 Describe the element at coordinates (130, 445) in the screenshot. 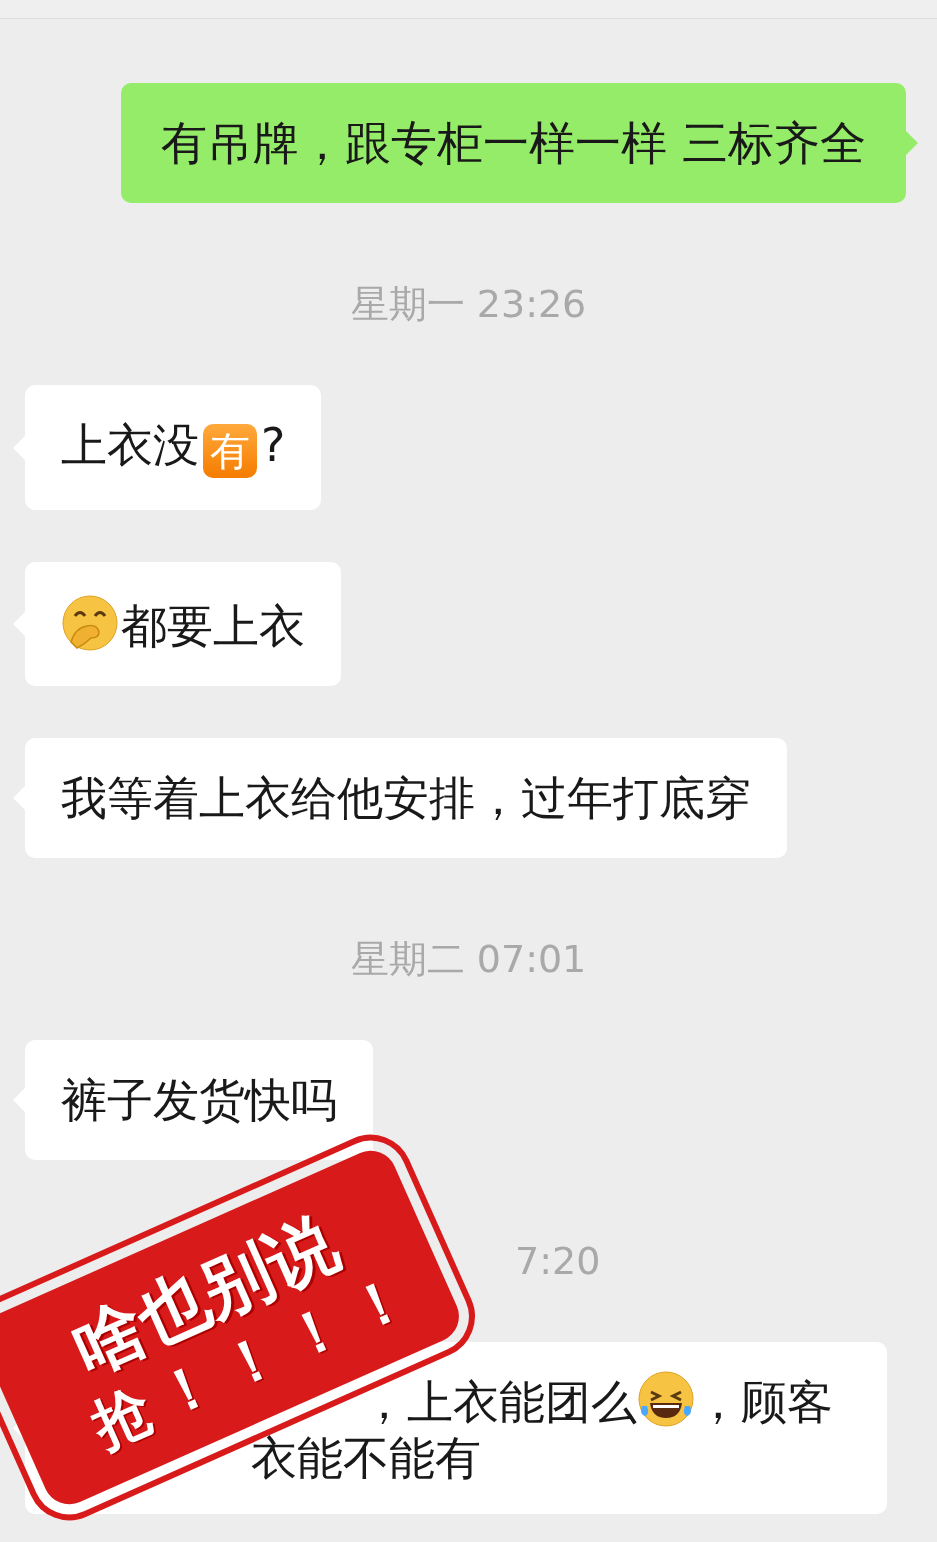

I see `message-text: 上衣没` at that location.